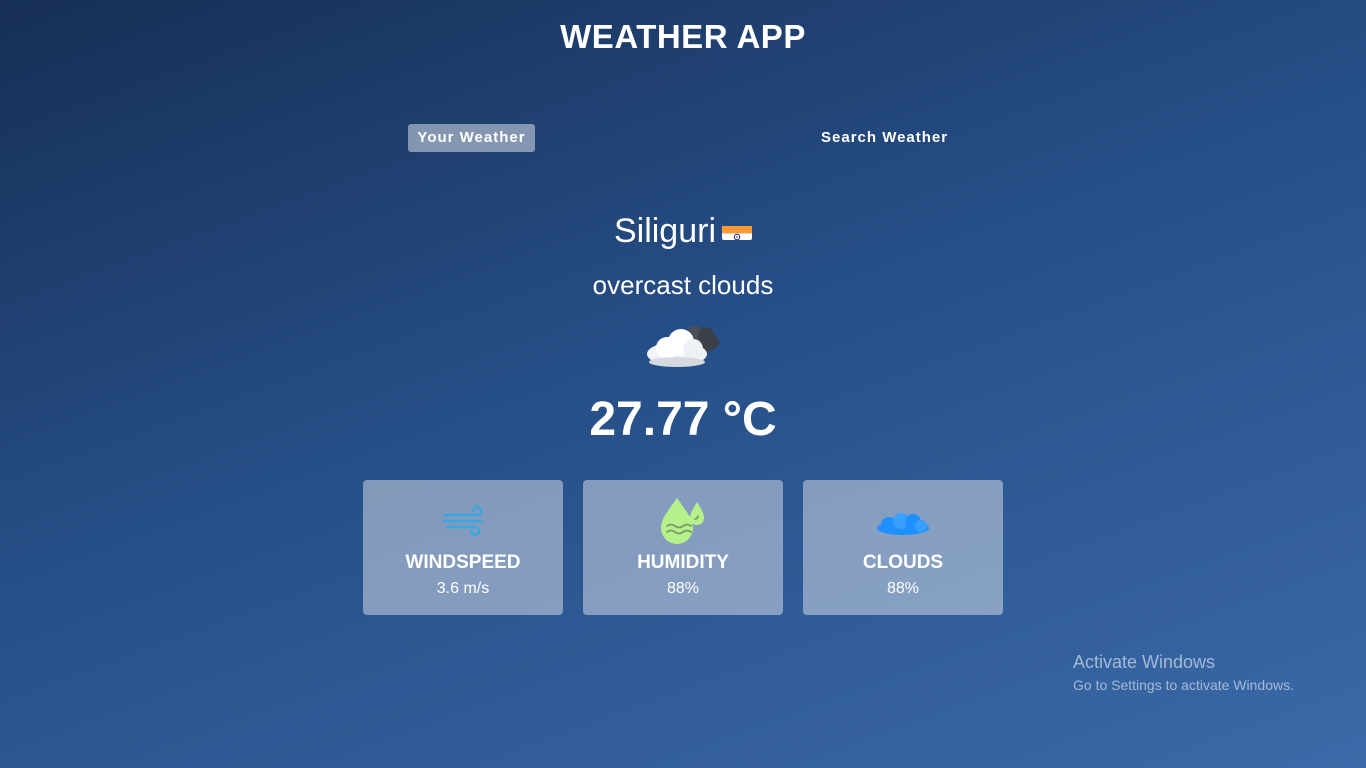  I want to click on windspeed-value: 3.6 m/s, so click(463, 588).